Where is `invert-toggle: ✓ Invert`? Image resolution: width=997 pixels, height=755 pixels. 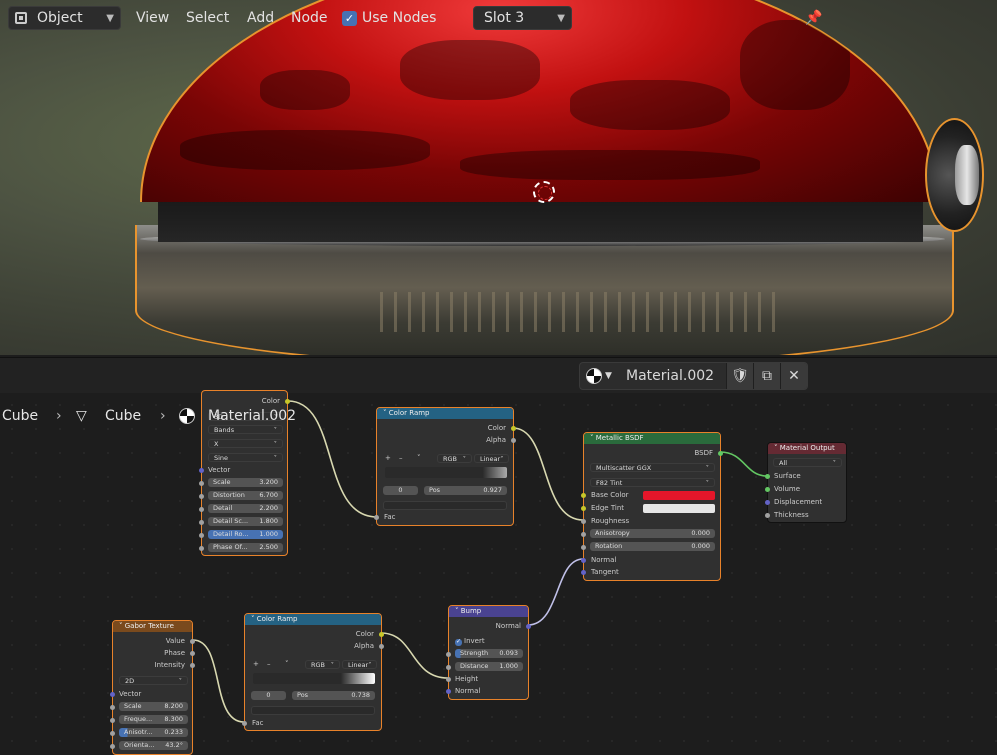
invert-toggle: ✓ Invert is located at coordinates (470, 641).